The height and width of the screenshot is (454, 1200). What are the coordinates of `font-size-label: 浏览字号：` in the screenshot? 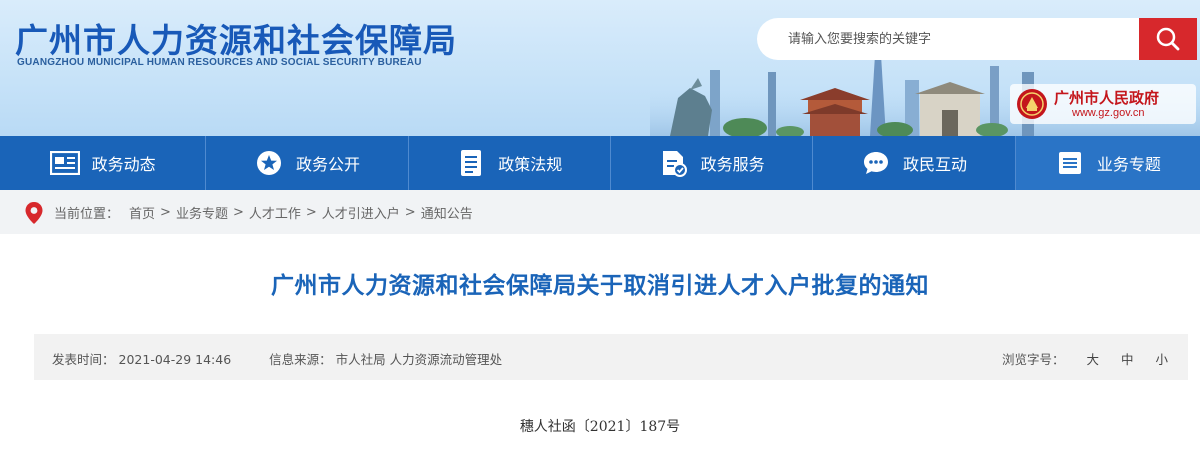 It's located at (1033, 359).